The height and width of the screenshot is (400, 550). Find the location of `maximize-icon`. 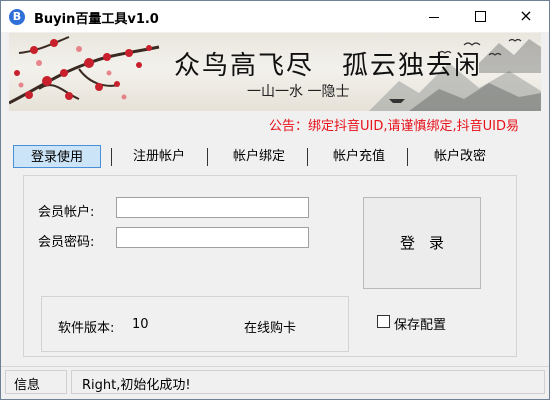

maximize-icon is located at coordinates (480, 16).